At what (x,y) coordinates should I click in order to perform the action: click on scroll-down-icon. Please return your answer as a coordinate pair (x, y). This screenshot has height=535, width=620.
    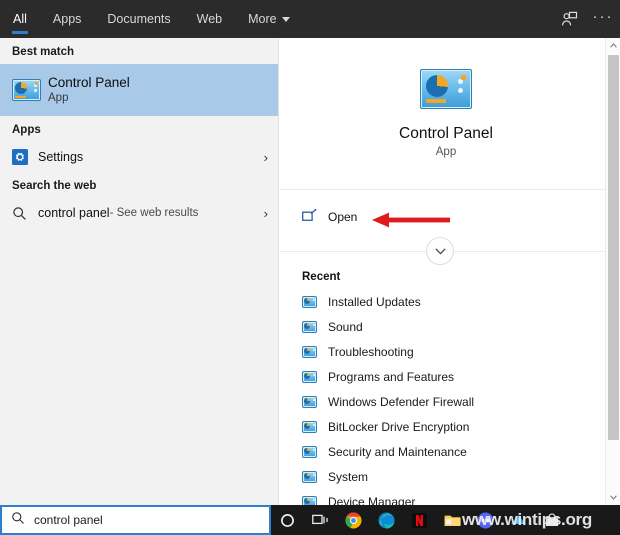
    Looking at the image, I should click on (613, 497).